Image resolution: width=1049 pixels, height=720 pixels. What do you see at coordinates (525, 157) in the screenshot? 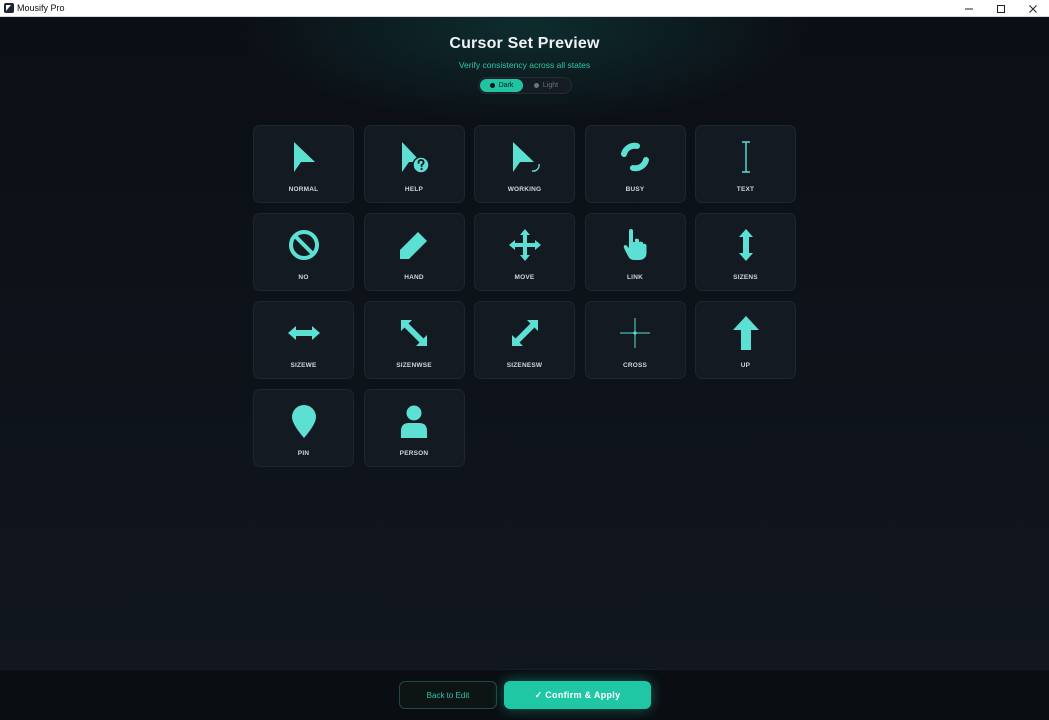
I see `arrow-working-icon` at bounding box center [525, 157].